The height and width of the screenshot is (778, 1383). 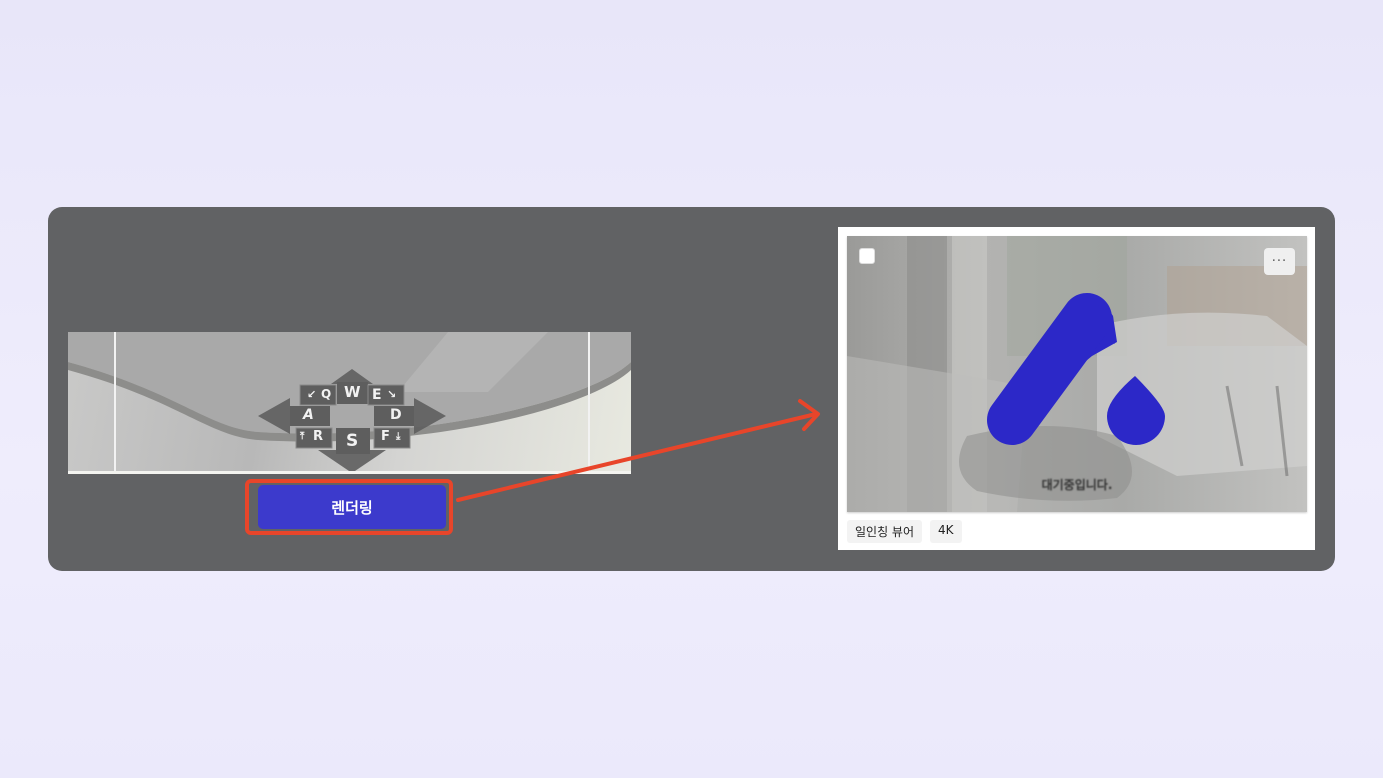 What do you see at coordinates (352, 507) in the screenshot?
I see `render-button: 렌더링` at bounding box center [352, 507].